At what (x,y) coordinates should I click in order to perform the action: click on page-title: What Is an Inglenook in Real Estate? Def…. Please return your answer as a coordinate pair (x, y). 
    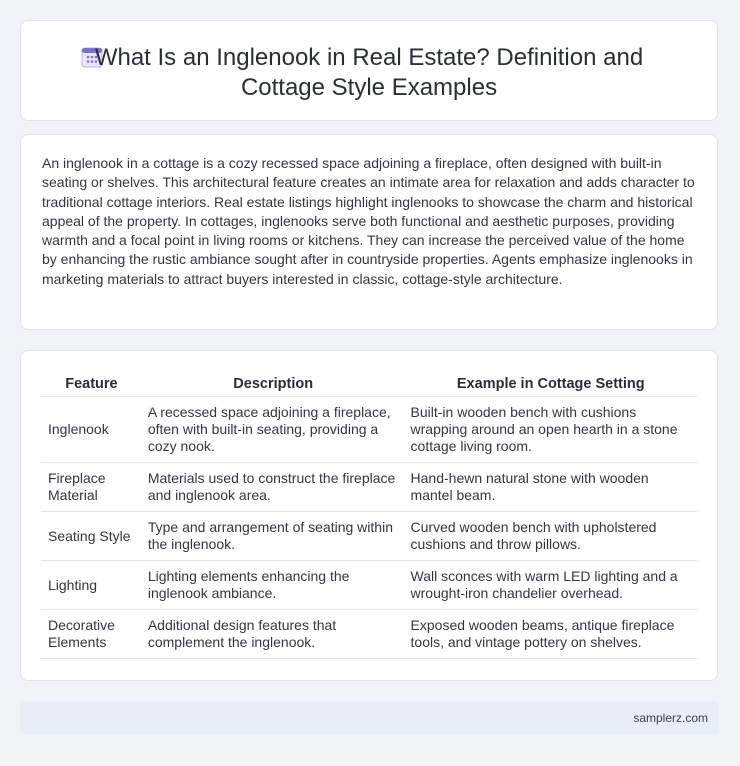
    Looking at the image, I should click on (369, 73).